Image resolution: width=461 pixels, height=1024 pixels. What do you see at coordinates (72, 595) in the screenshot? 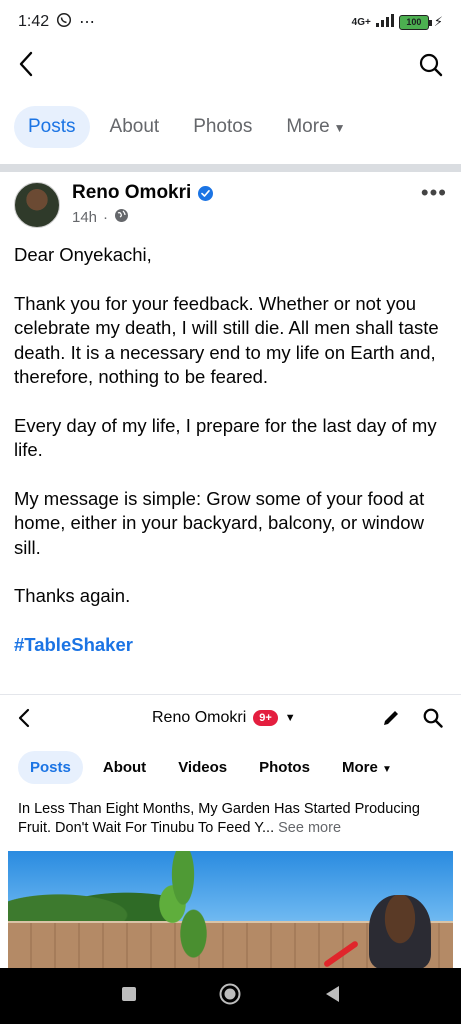
I see `post-paragraph: Thanks again.` at bounding box center [72, 595].